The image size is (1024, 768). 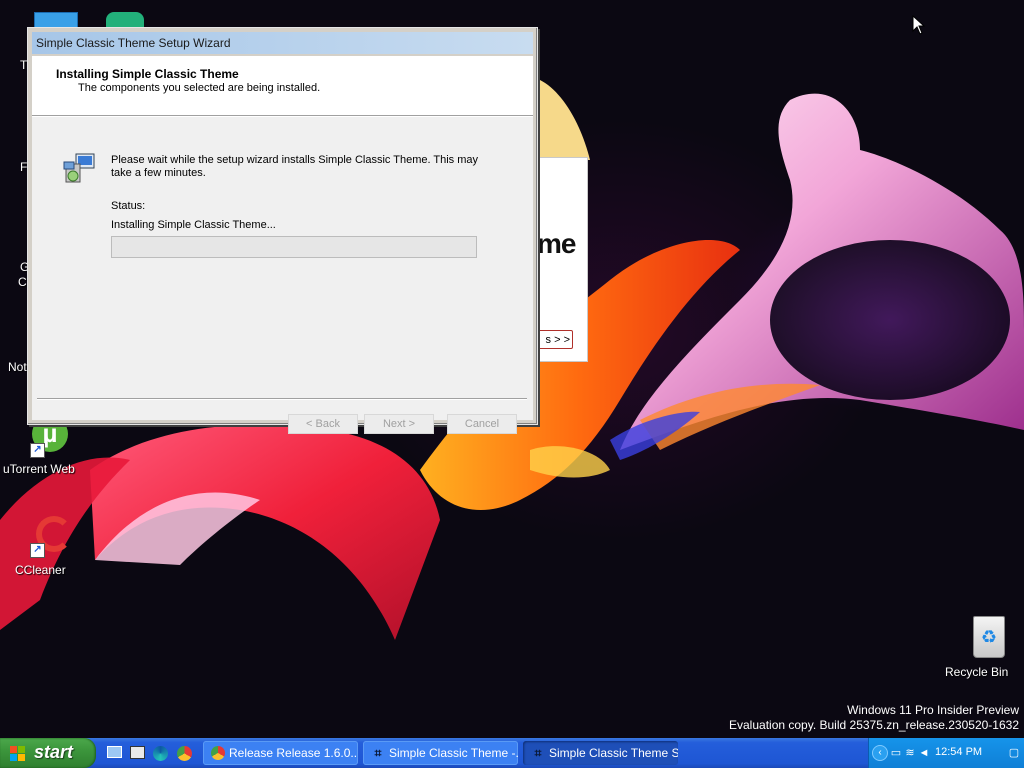 I want to click on desktop-icon-recycle-bin: ♻ Recycle Bin, so click(x=975, y=646).